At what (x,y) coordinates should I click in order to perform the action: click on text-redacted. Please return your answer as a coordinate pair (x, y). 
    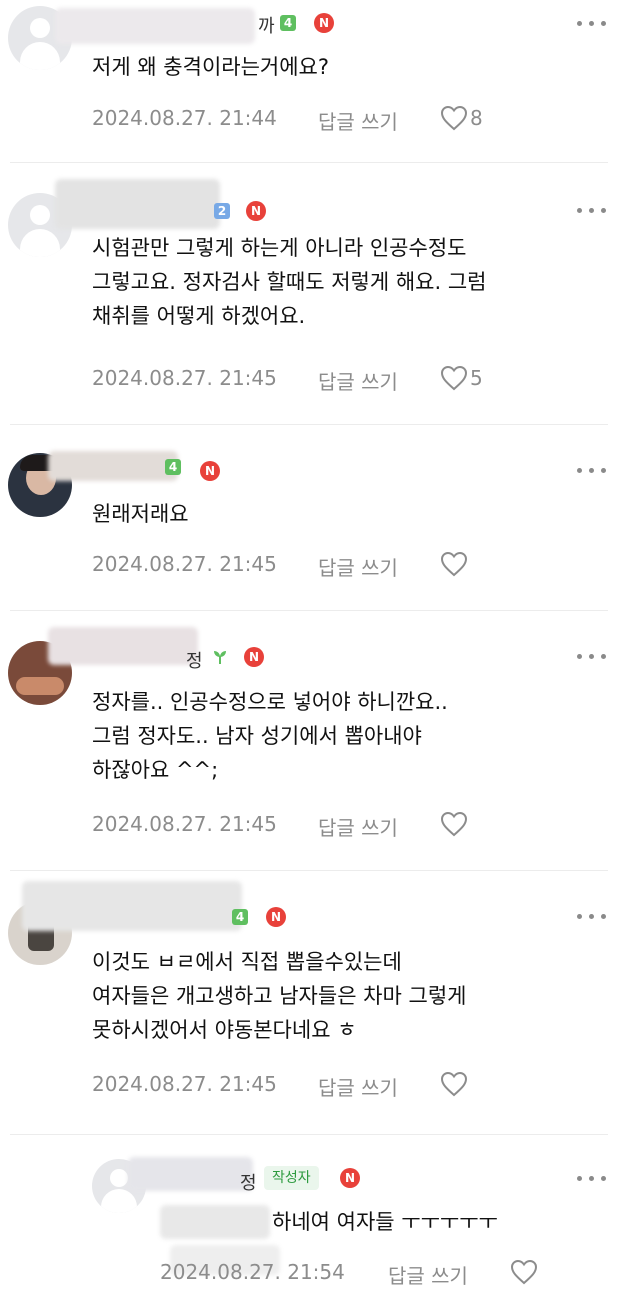
    Looking at the image, I should click on (215, 1222).